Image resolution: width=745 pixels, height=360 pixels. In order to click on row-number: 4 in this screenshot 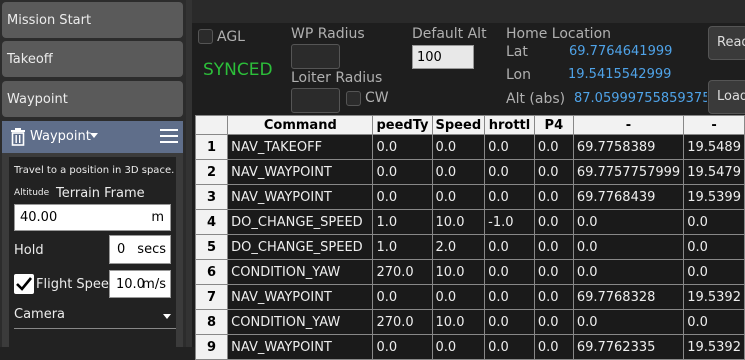, I will do `click(211, 222)`.